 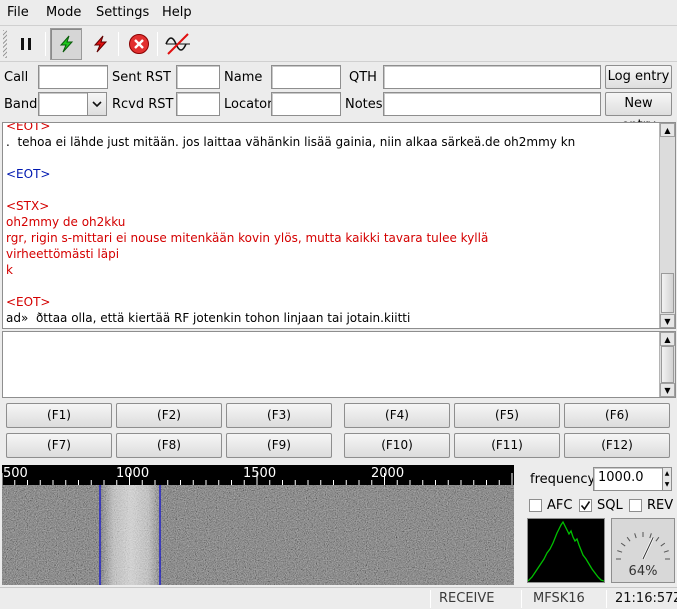 What do you see at coordinates (198, 77) in the screenshot?
I see `sent-rst-input` at bounding box center [198, 77].